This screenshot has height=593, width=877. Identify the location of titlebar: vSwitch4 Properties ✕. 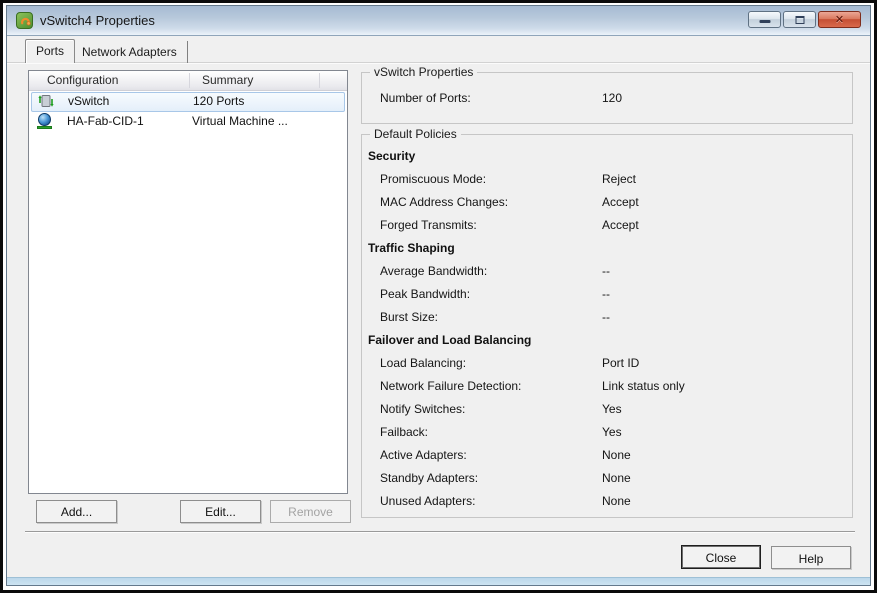
(438, 21).